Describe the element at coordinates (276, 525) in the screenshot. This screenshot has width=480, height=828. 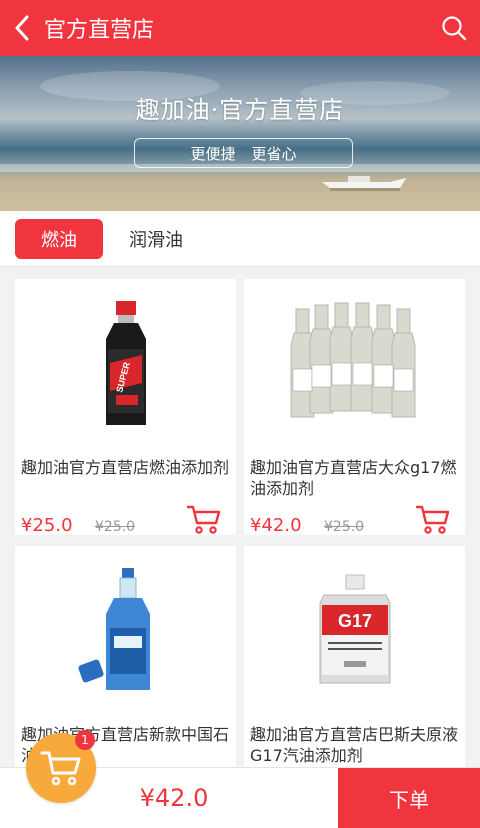
I see `product-price: ¥42.0` at that location.